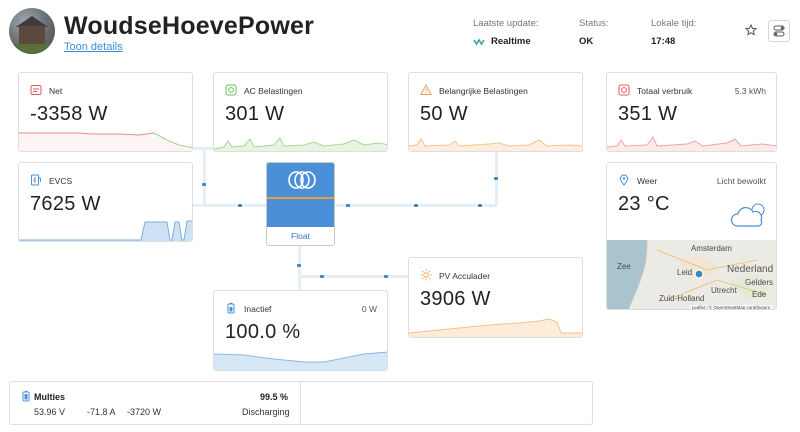 Image resolution: width=800 pixels, height=432 pixels. I want to click on total-consumption-value: 351 W, so click(648, 114).